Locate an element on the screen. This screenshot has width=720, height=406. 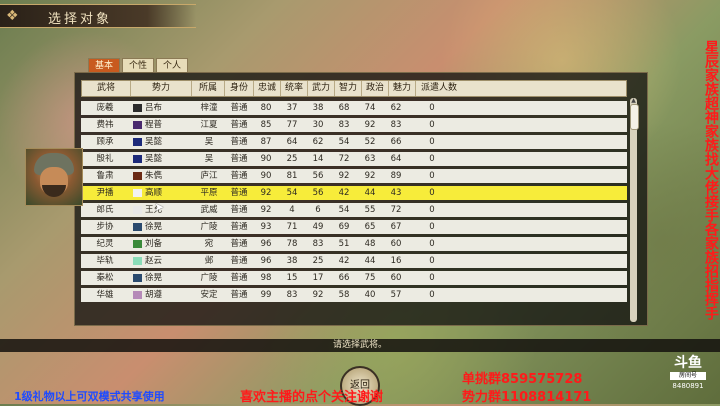
stream-overlay-duel-group: 单挑群859575728 is located at coordinates (522, 379).